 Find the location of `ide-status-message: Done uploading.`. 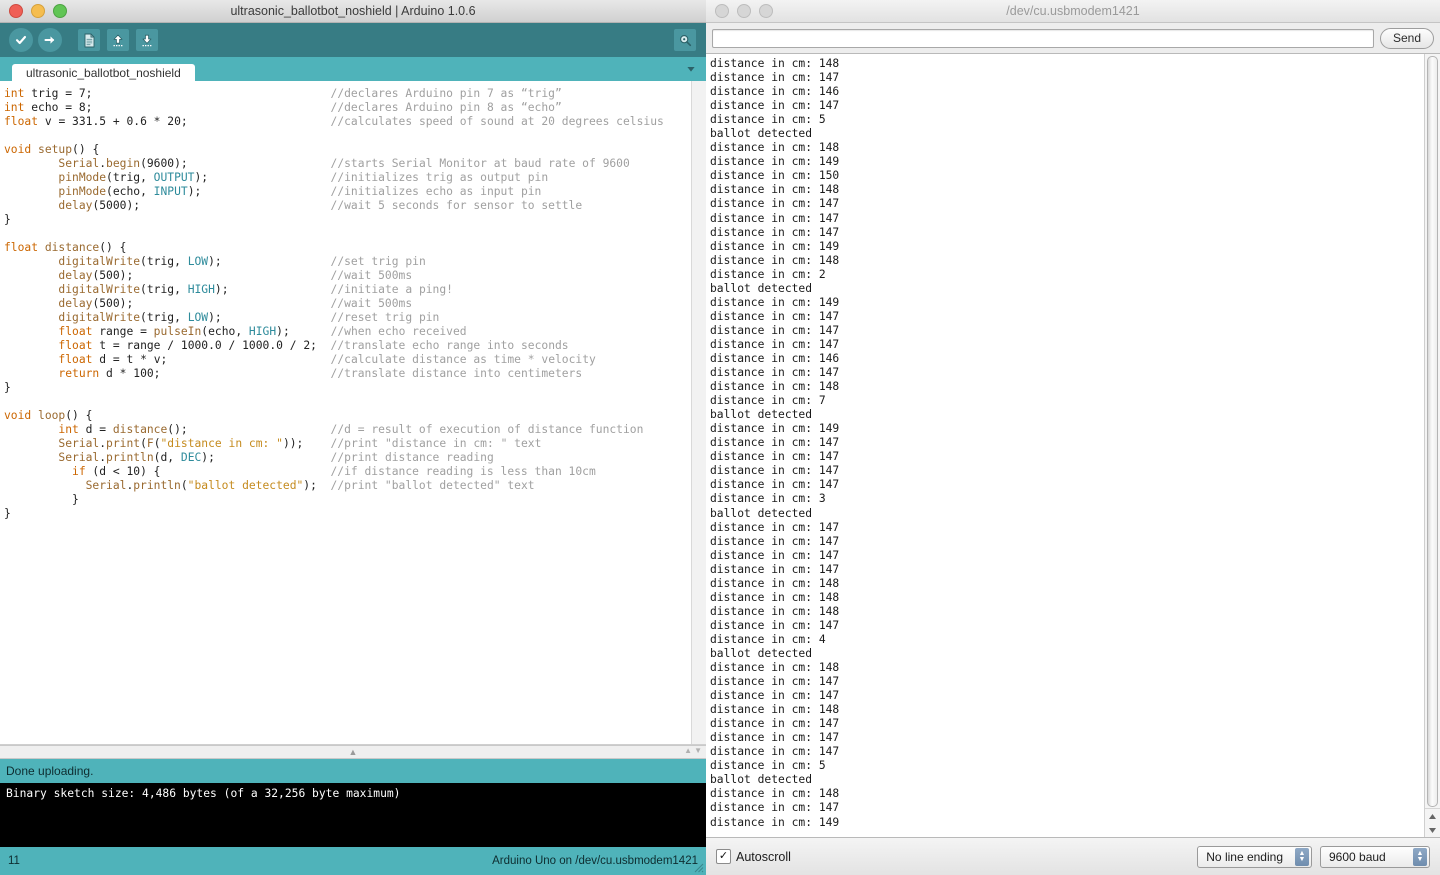

ide-status-message: Done uploading. is located at coordinates (353, 771).